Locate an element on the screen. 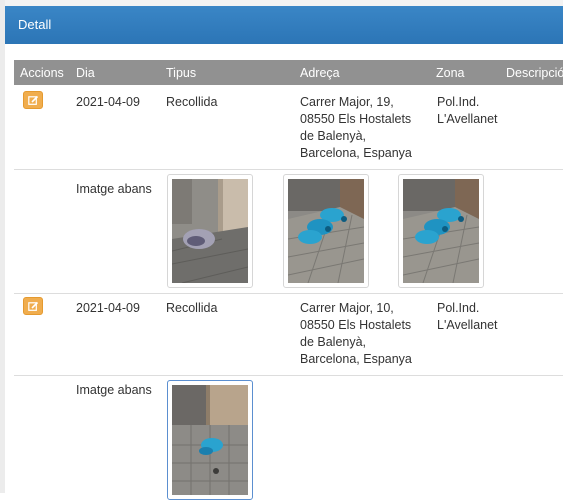  panel-header: Detall is located at coordinates (284, 25).